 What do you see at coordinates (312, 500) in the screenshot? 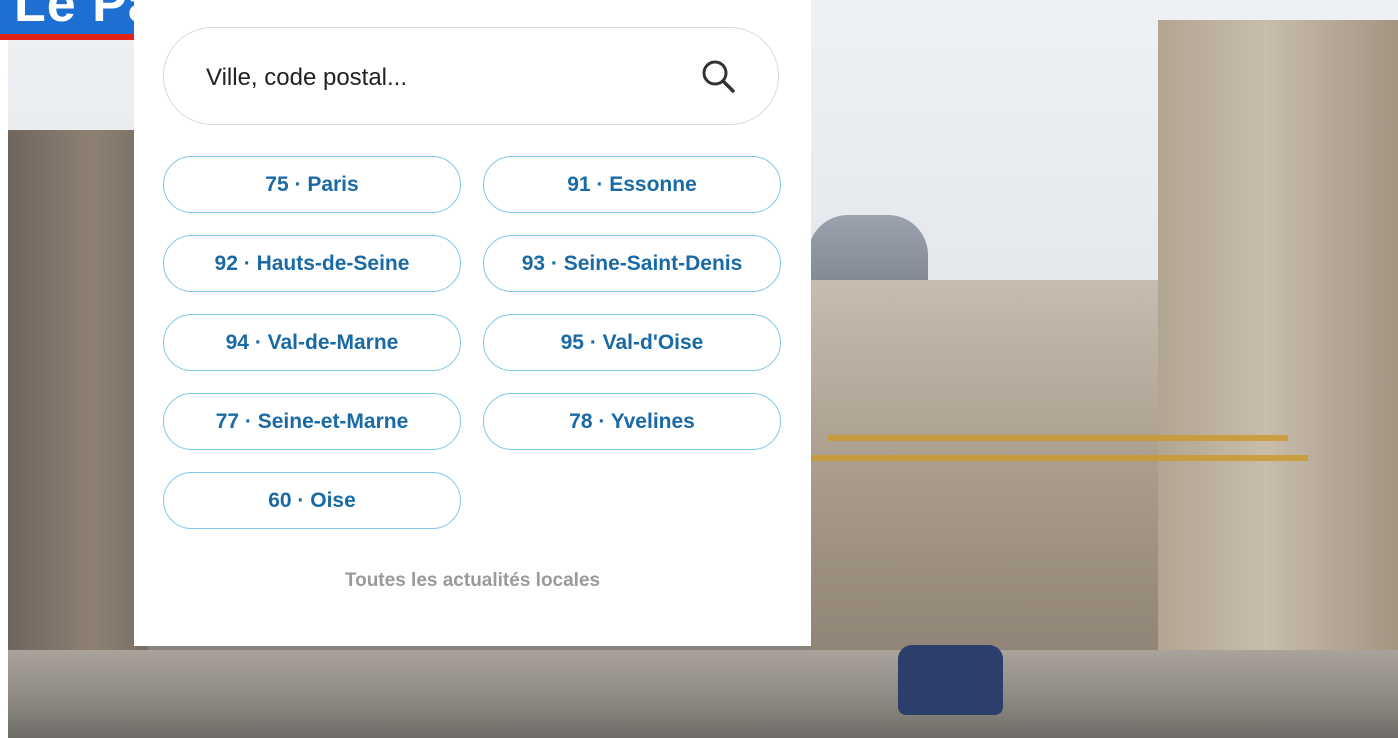
I see `department-button-60: 60 · Oise` at bounding box center [312, 500].